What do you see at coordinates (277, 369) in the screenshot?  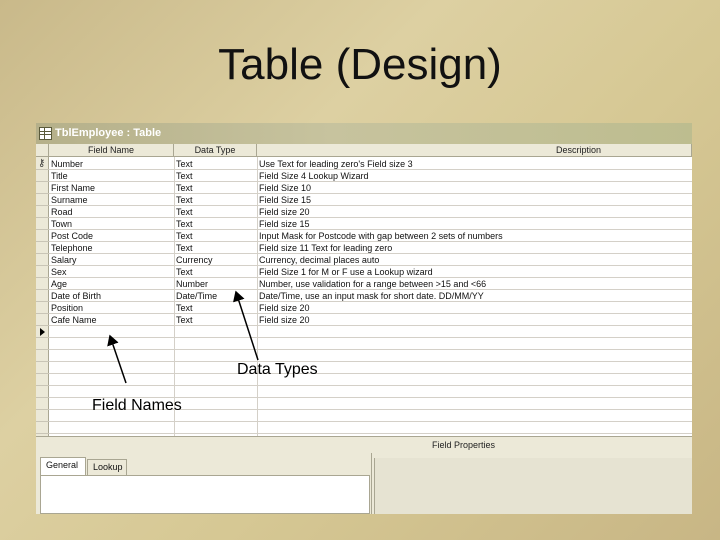 I see `data-types-callout: Data Types` at bounding box center [277, 369].